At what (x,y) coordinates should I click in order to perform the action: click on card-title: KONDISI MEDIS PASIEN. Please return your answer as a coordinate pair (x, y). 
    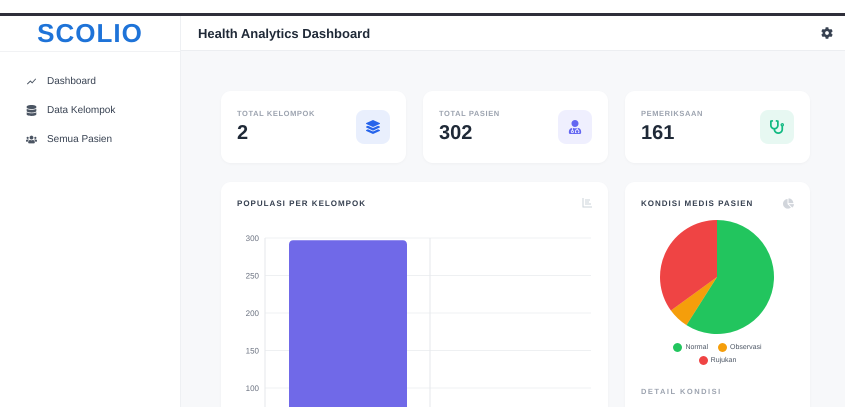
    Looking at the image, I should click on (697, 203).